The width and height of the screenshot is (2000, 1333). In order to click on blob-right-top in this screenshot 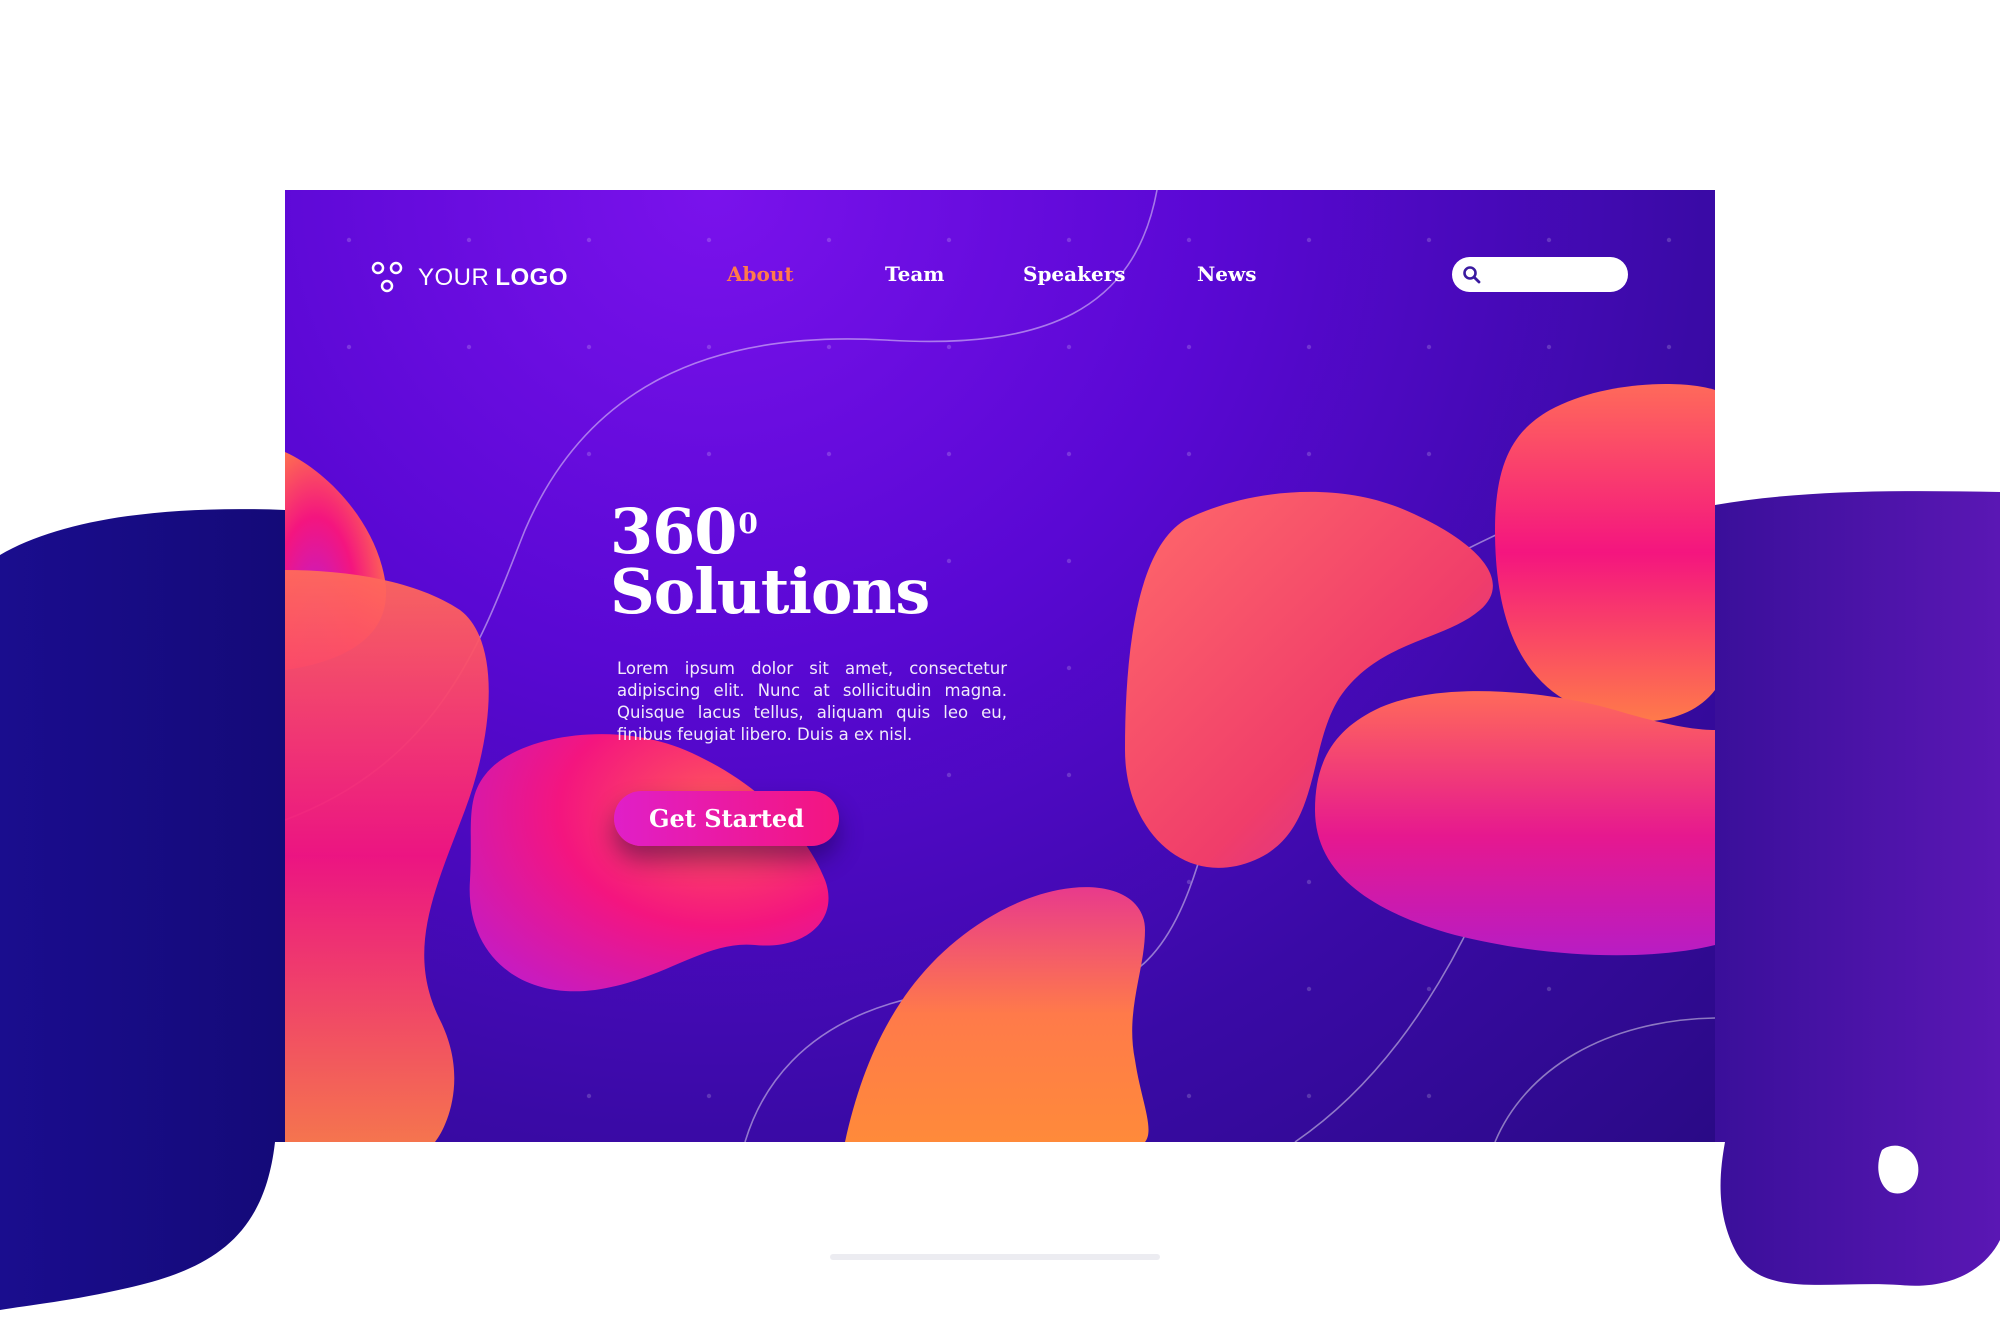, I will do `click(1605, 553)`.